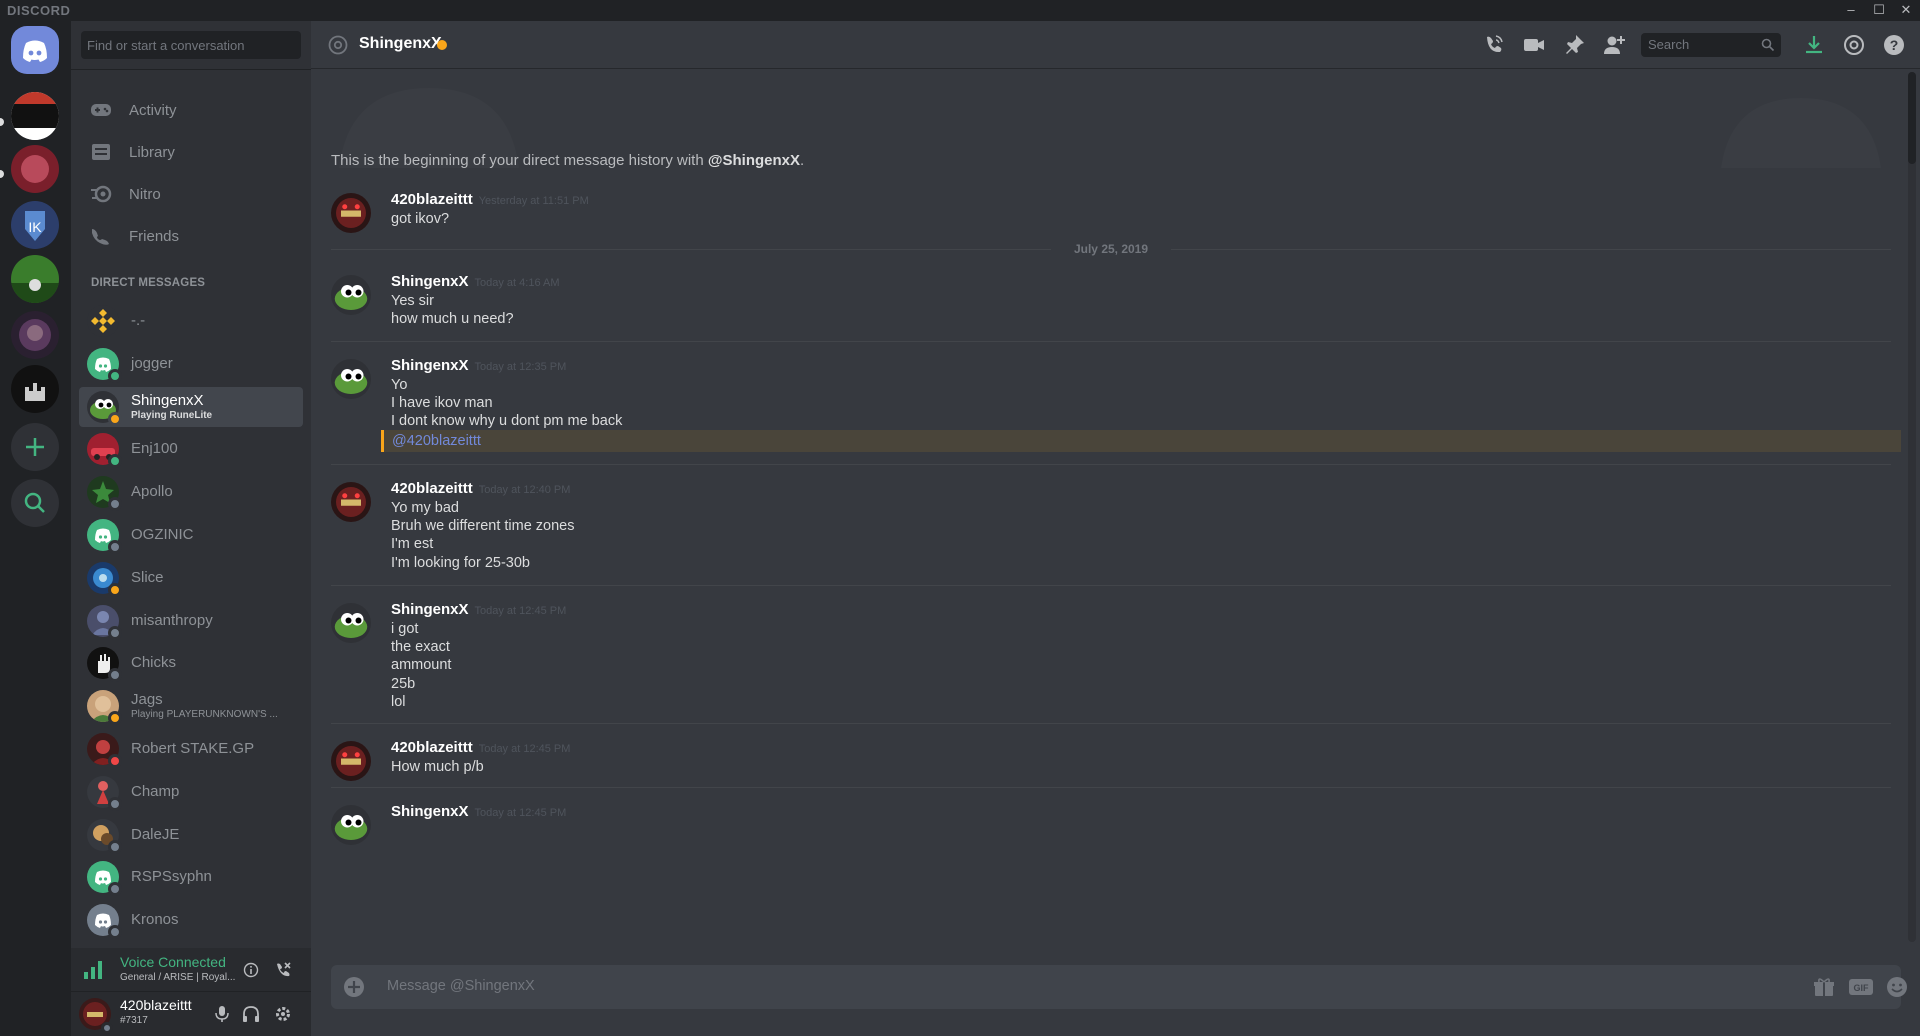  Describe the element at coordinates (191, 663) in the screenshot. I see `dm-item: Chicks` at that location.